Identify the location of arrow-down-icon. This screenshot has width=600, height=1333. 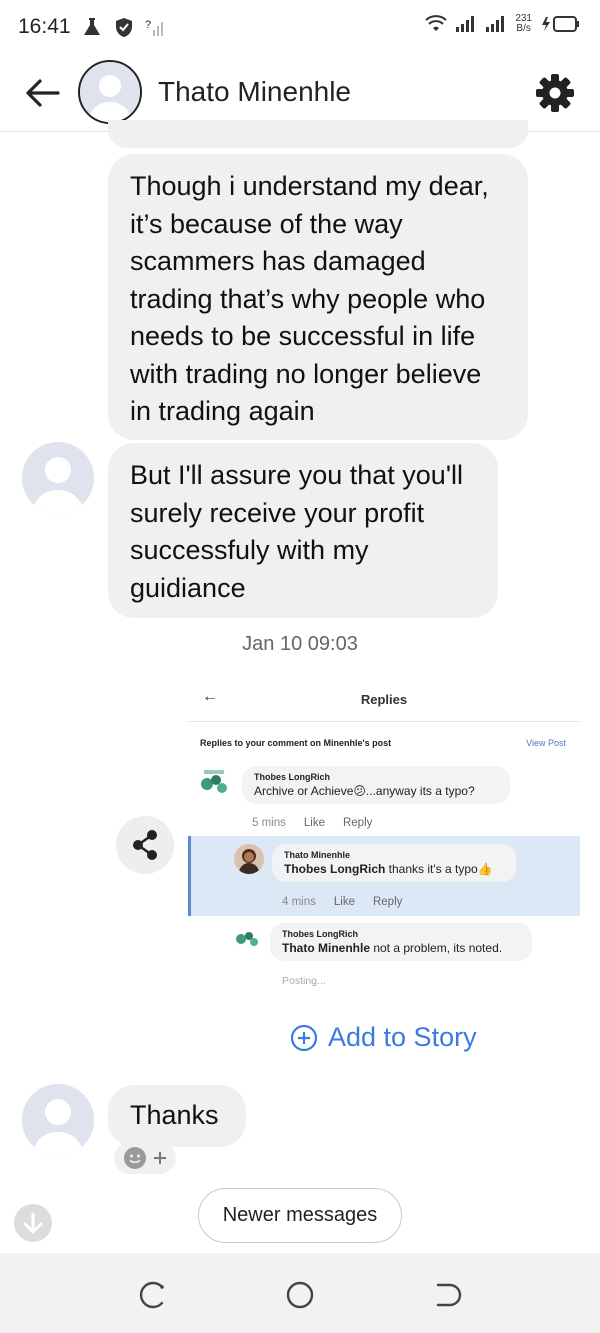
(33, 1223).